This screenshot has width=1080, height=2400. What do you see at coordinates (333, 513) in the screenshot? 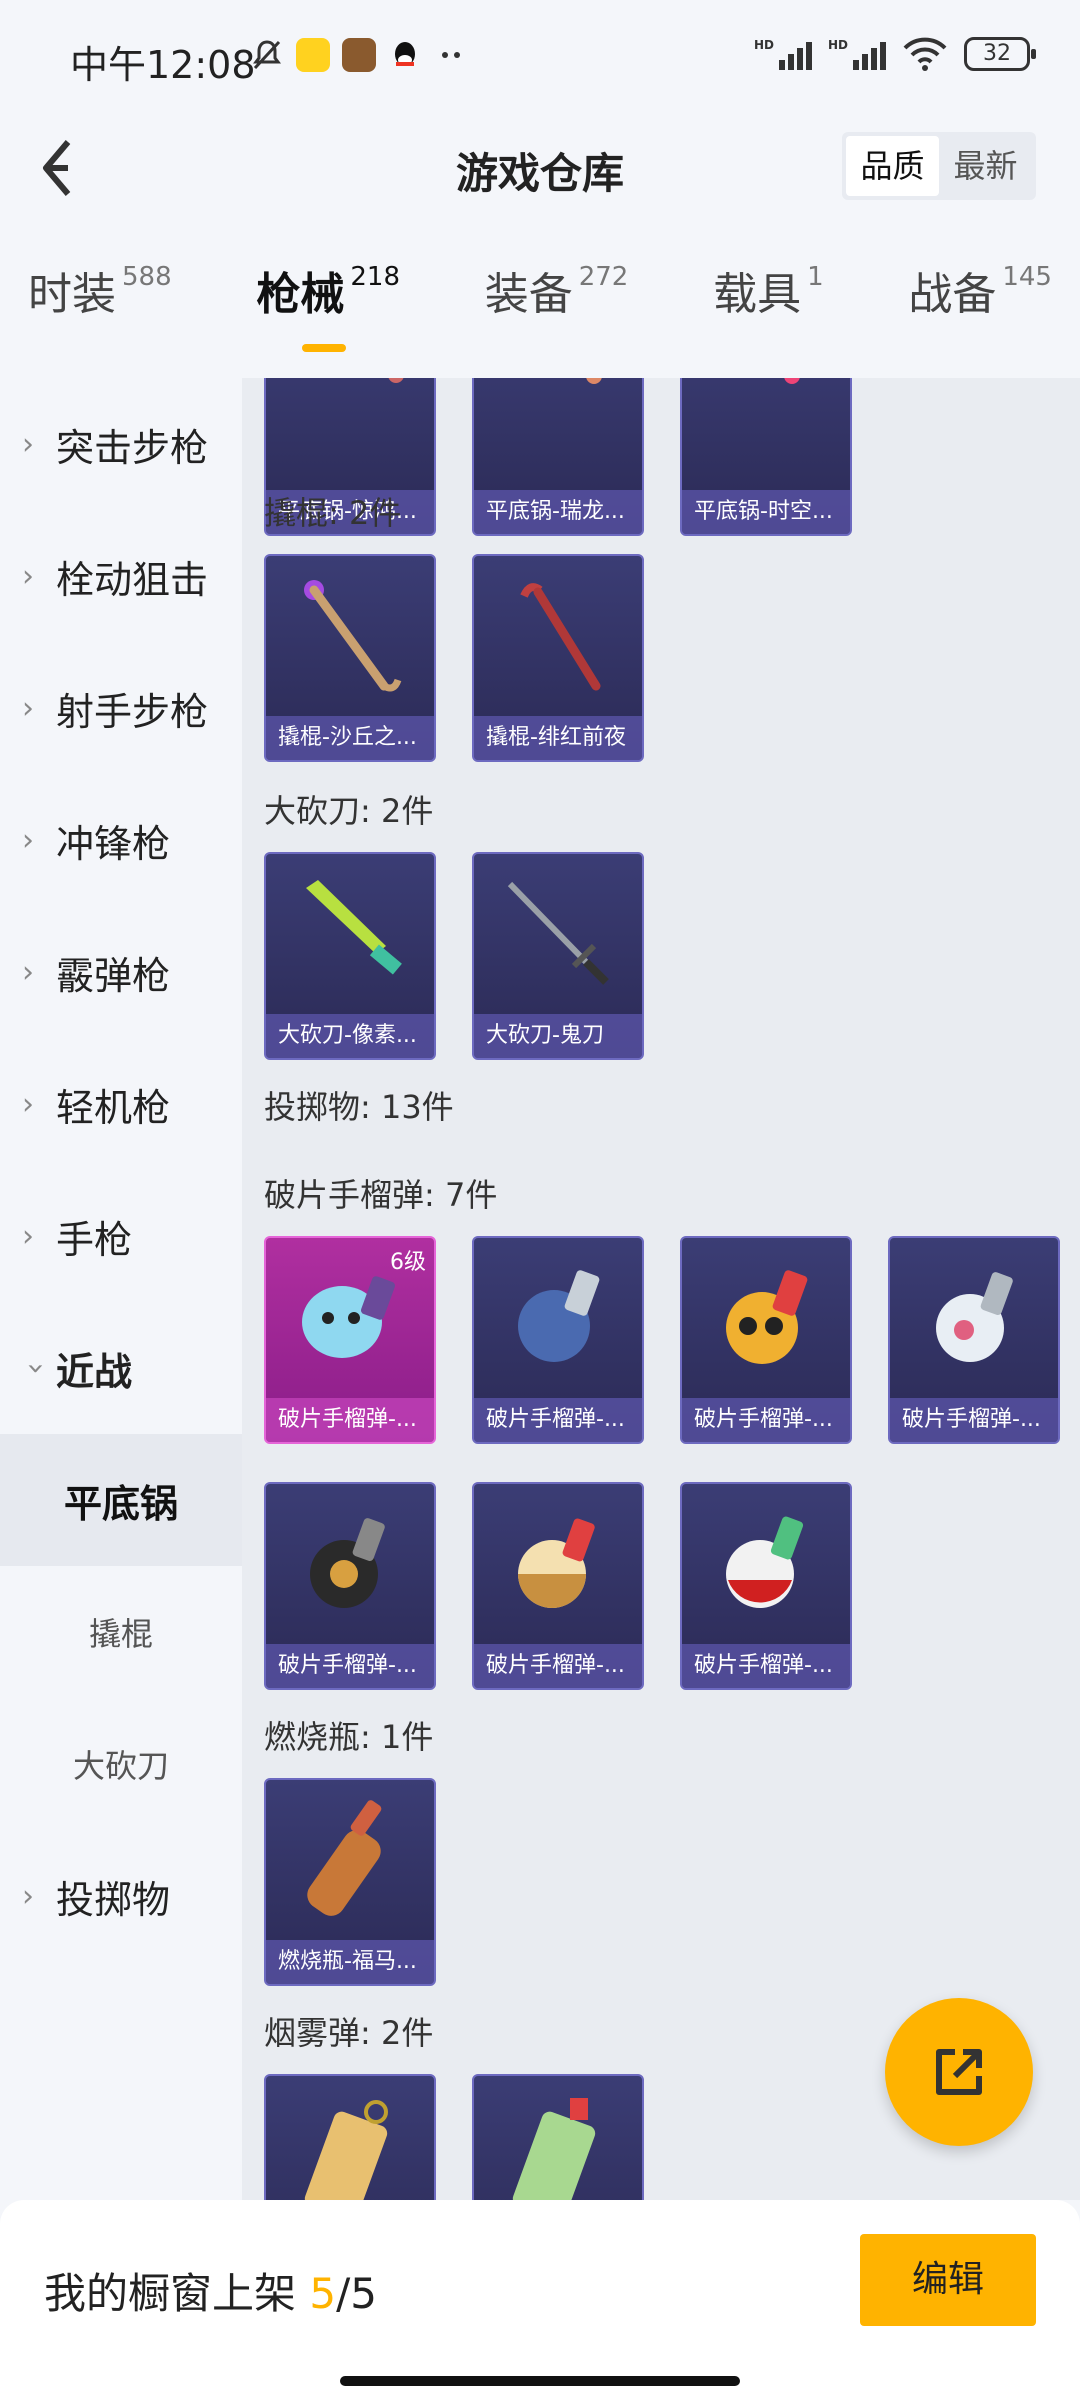
I see `section-title-crowbar: 撬棍: 2件` at bounding box center [333, 513].